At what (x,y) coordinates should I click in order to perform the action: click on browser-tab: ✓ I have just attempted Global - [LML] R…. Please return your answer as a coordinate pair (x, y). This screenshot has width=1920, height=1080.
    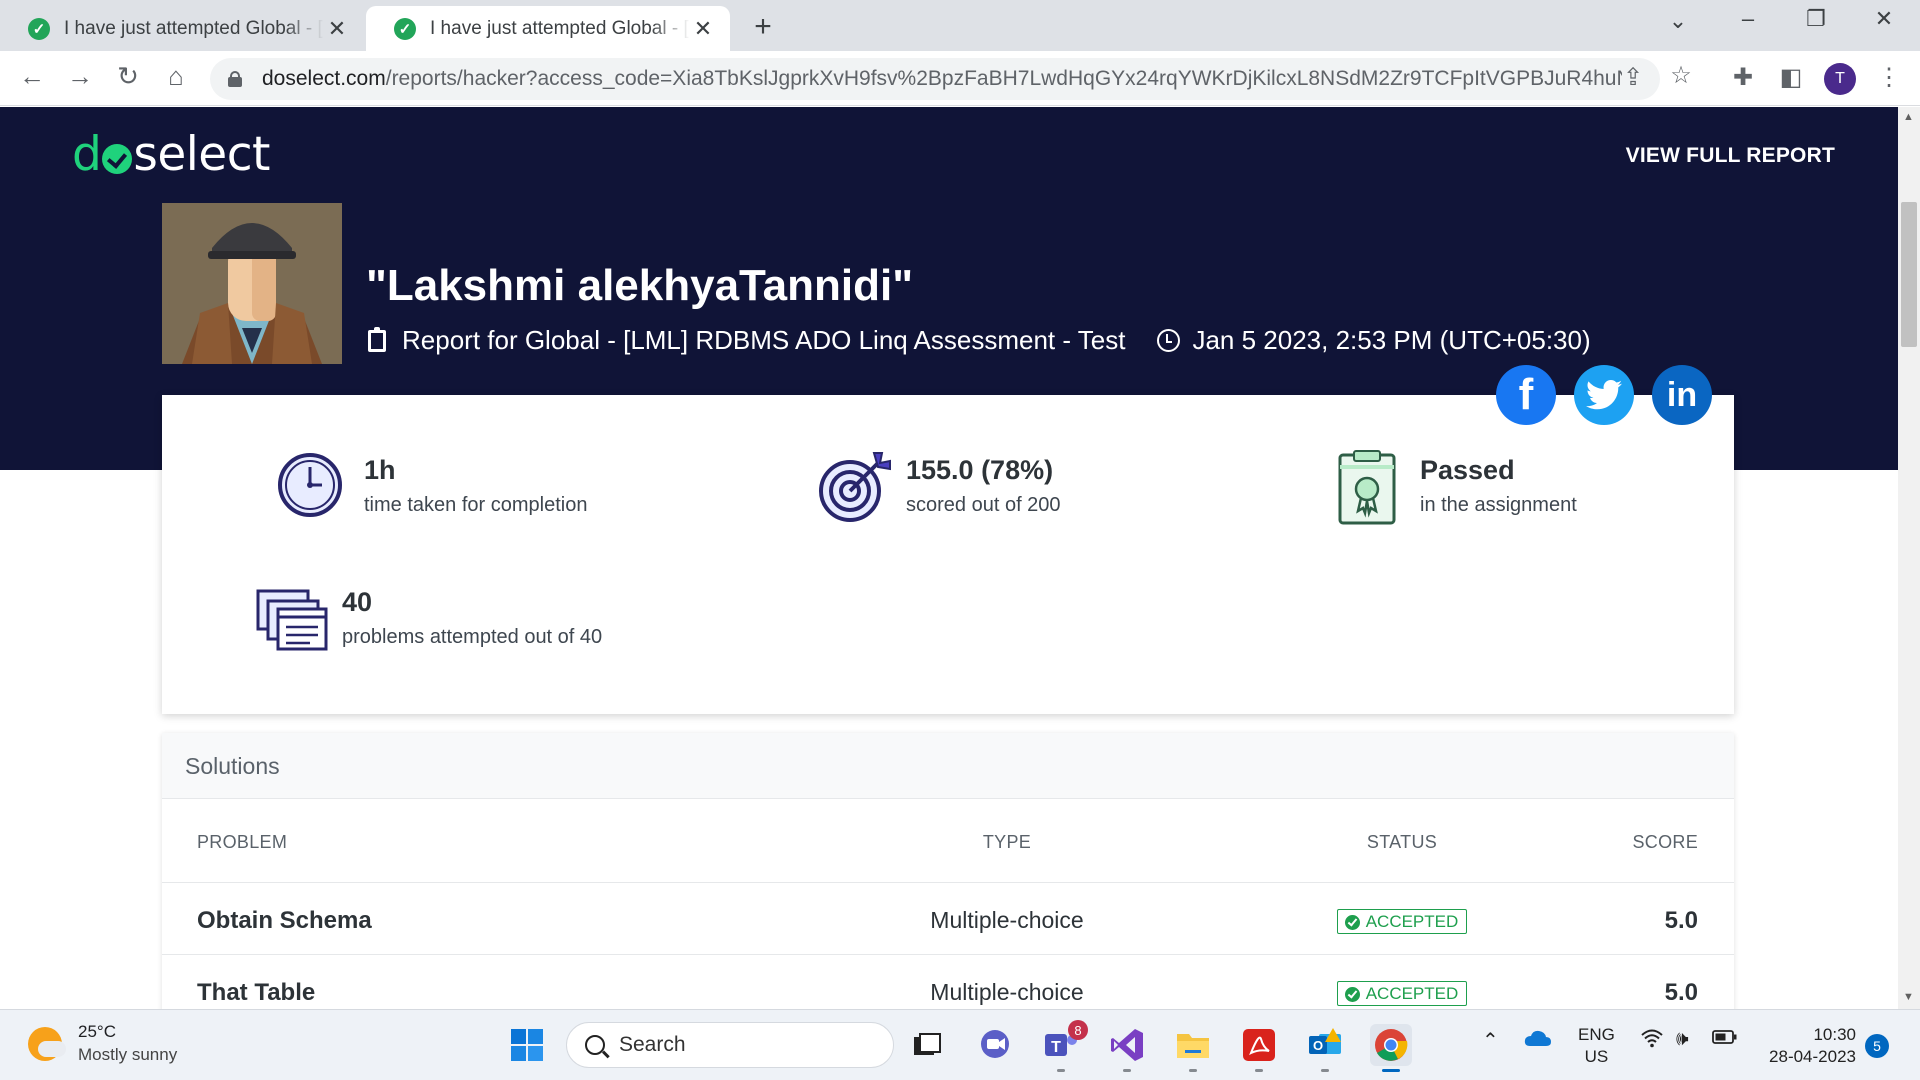
    Looking at the image, I should click on (182, 28).